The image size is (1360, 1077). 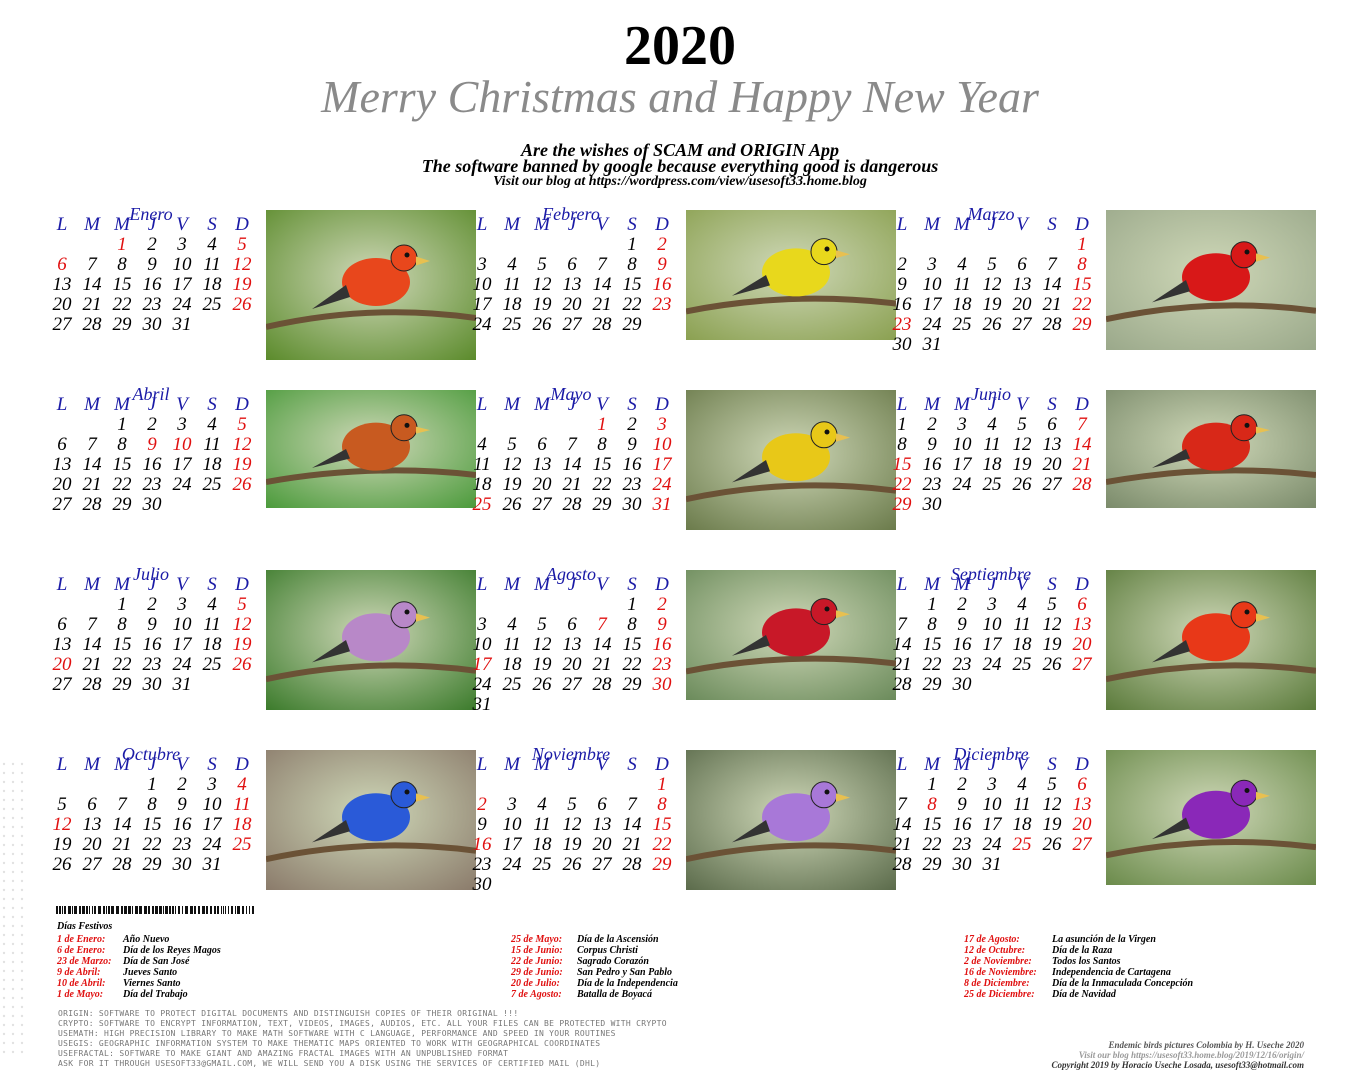 I want to click on day-cell: 5, so click(x=572, y=805).